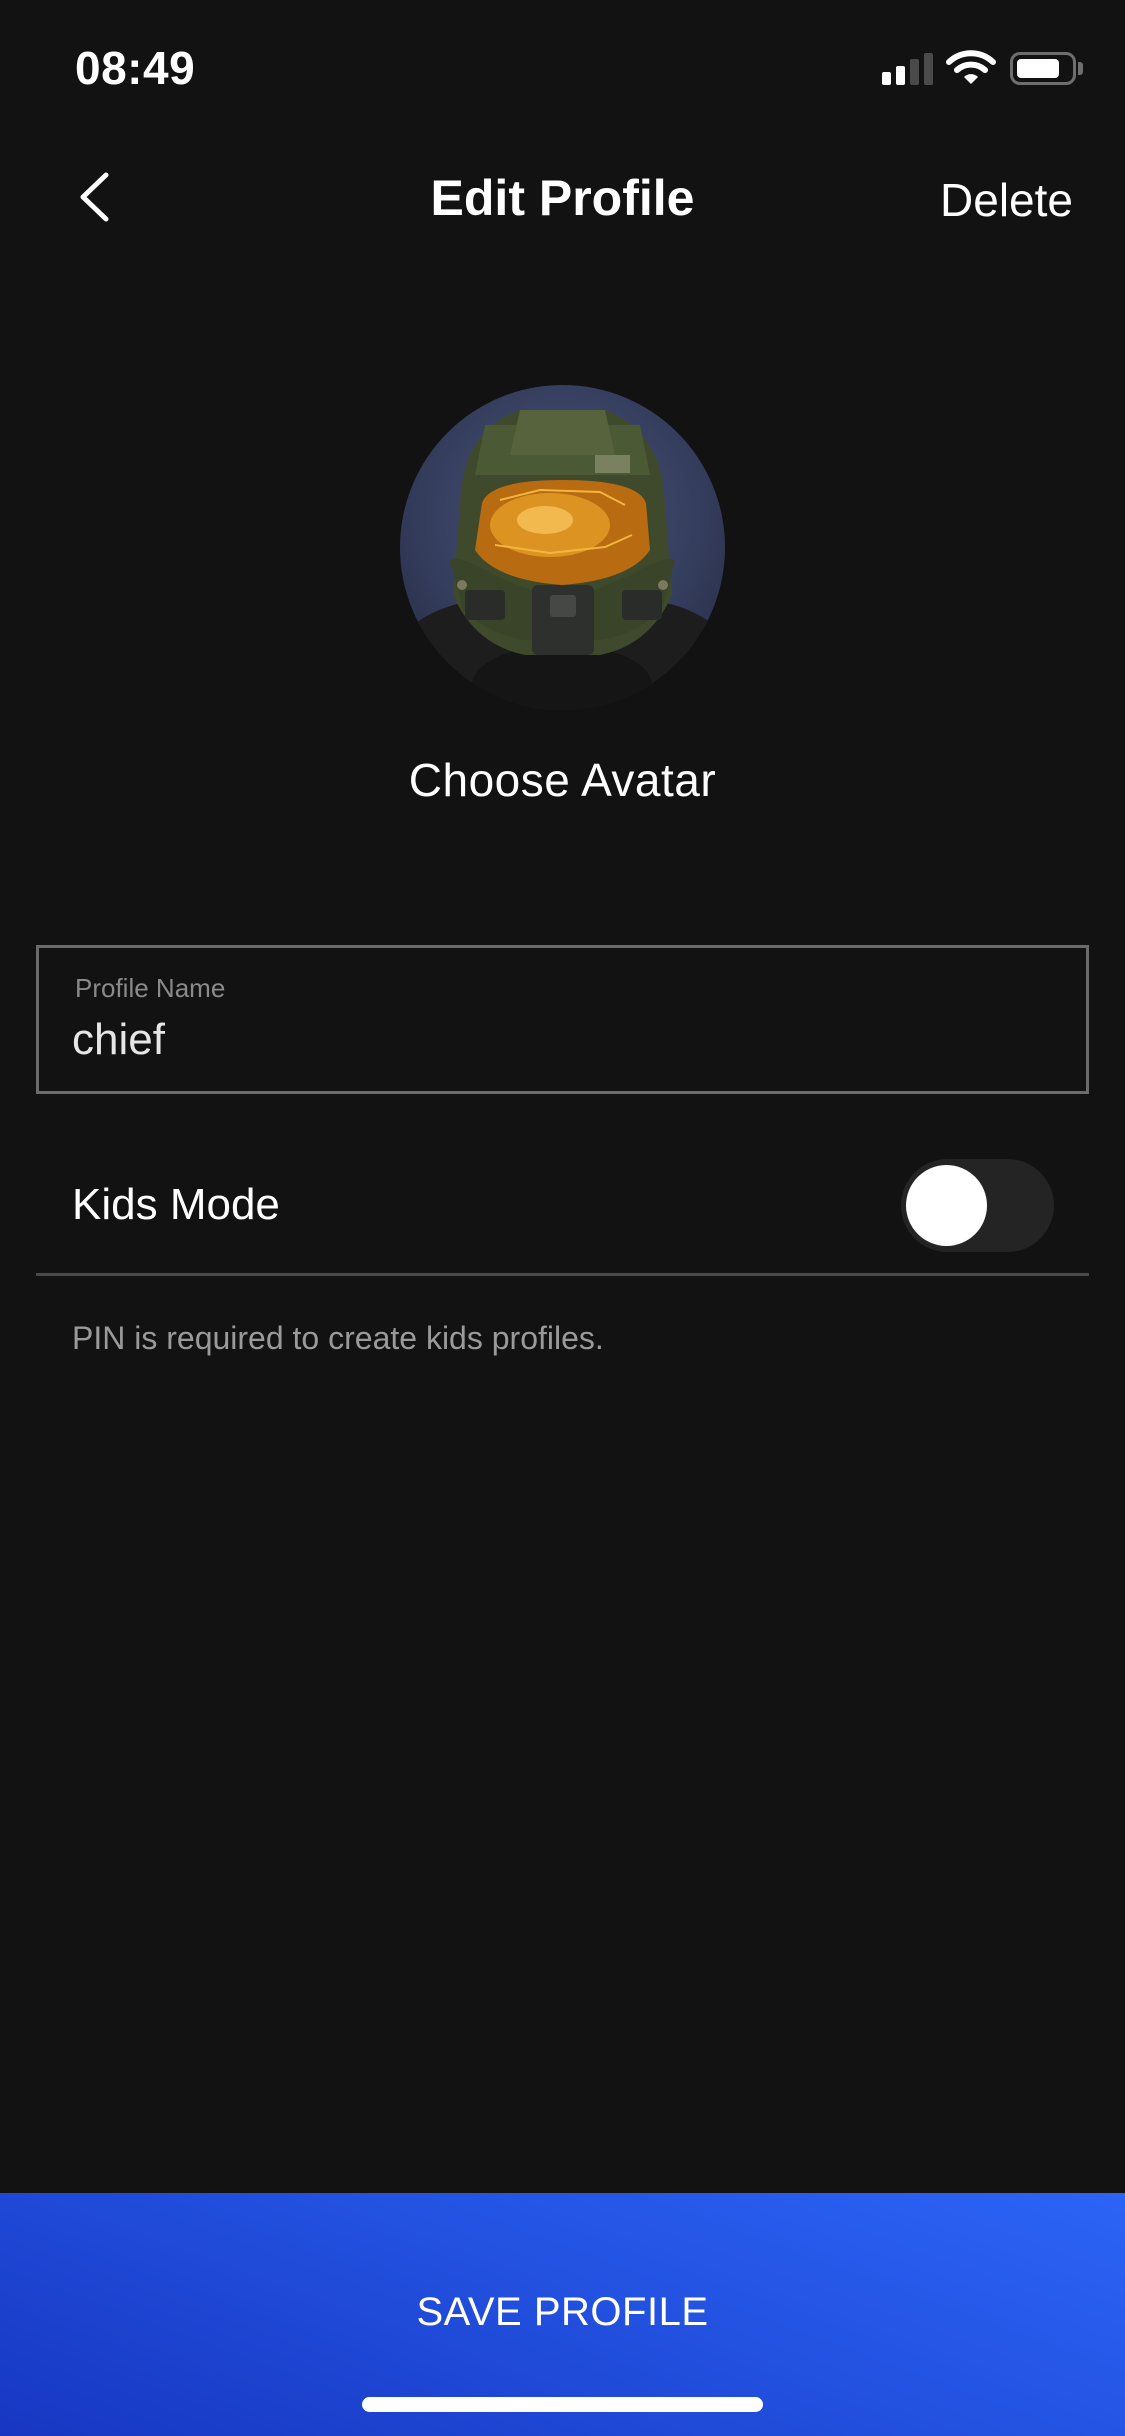 This screenshot has width=1125, height=2436. What do you see at coordinates (338, 1338) in the screenshot?
I see `pin-required-note: PIN is required to create kids profiles.` at bounding box center [338, 1338].